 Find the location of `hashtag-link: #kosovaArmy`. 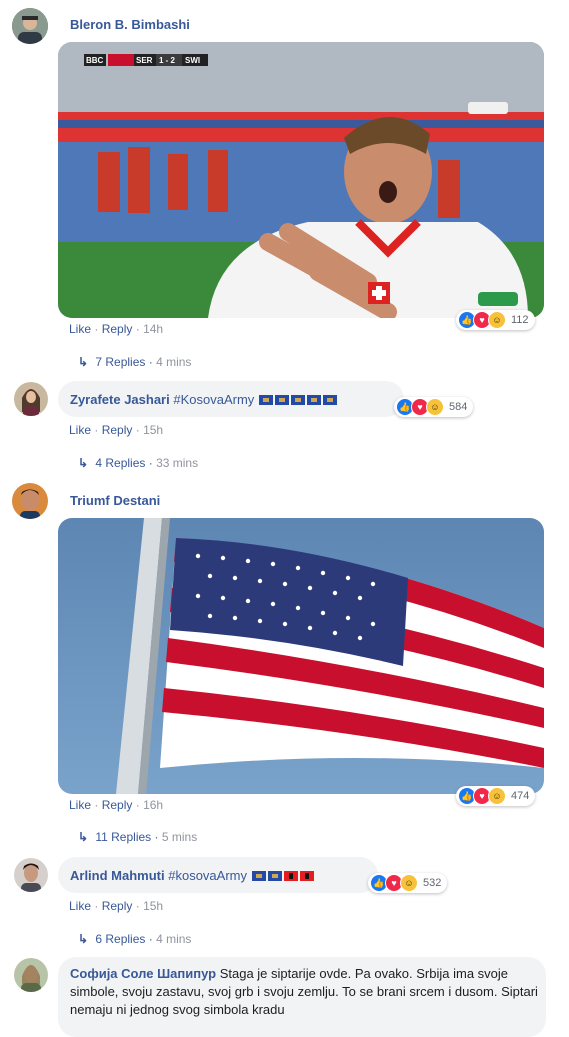

hashtag-link: #kosovaArmy is located at coordinates (207, 875).